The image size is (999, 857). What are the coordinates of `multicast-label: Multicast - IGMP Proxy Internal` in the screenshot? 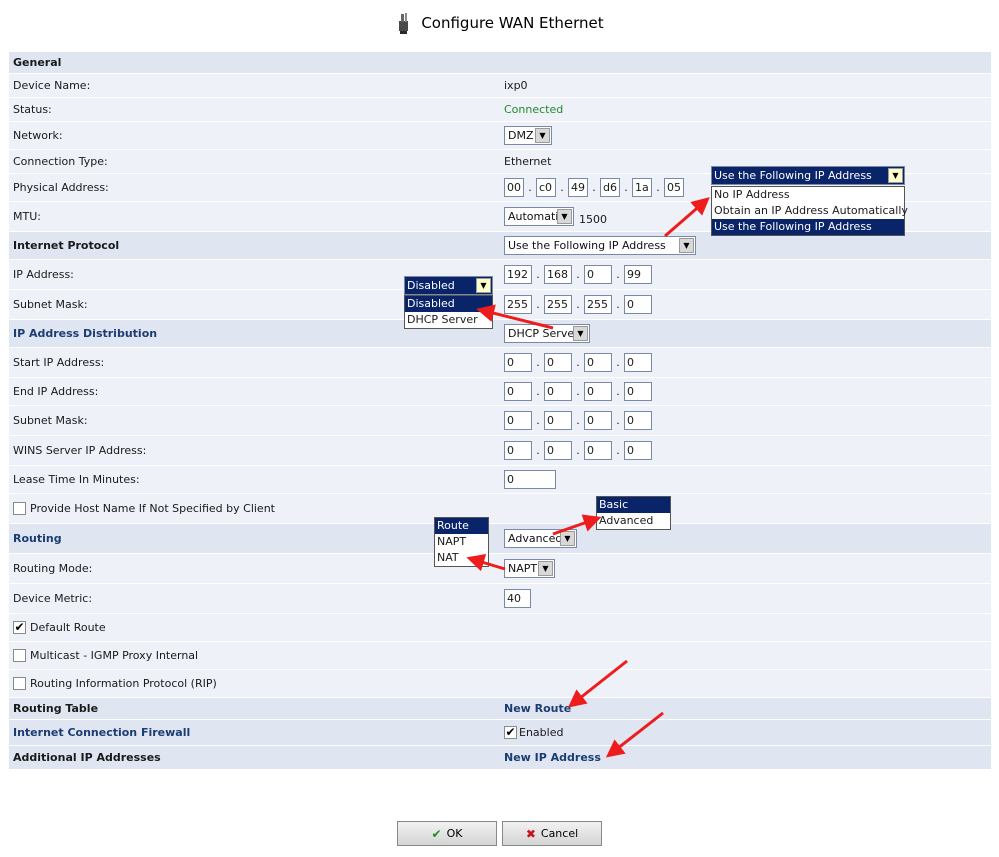 It's located at (114, 655).